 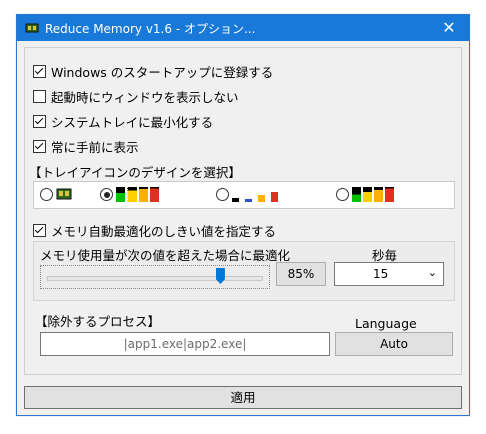 What do you see at coordinates (32, 28) in the screenshot?
I see `memory-chip-icon` at bounding box center [32, 28].